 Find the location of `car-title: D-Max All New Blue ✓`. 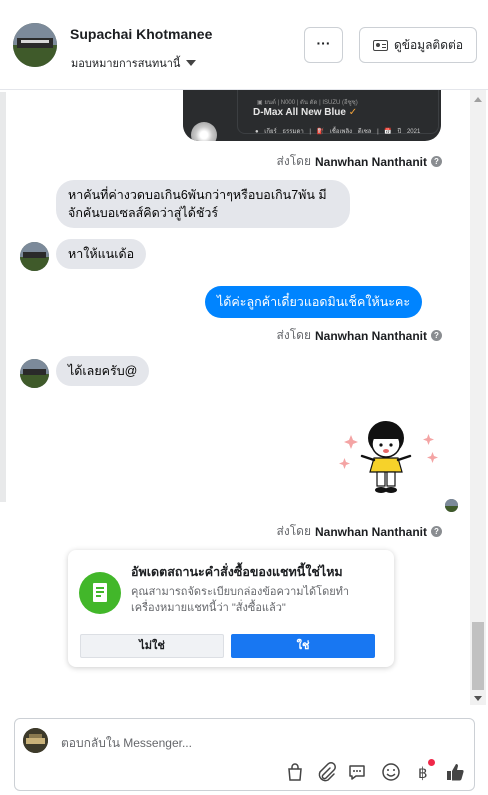

car-title: D-Max All New Blue ✓ is located at coordinates (305, 112).